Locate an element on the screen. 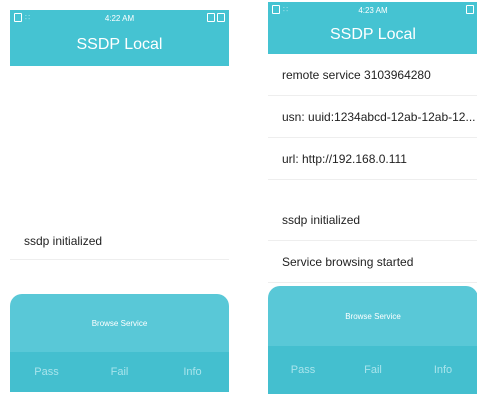  status-time: 4:23 AM is located at coordinates (373, 10).